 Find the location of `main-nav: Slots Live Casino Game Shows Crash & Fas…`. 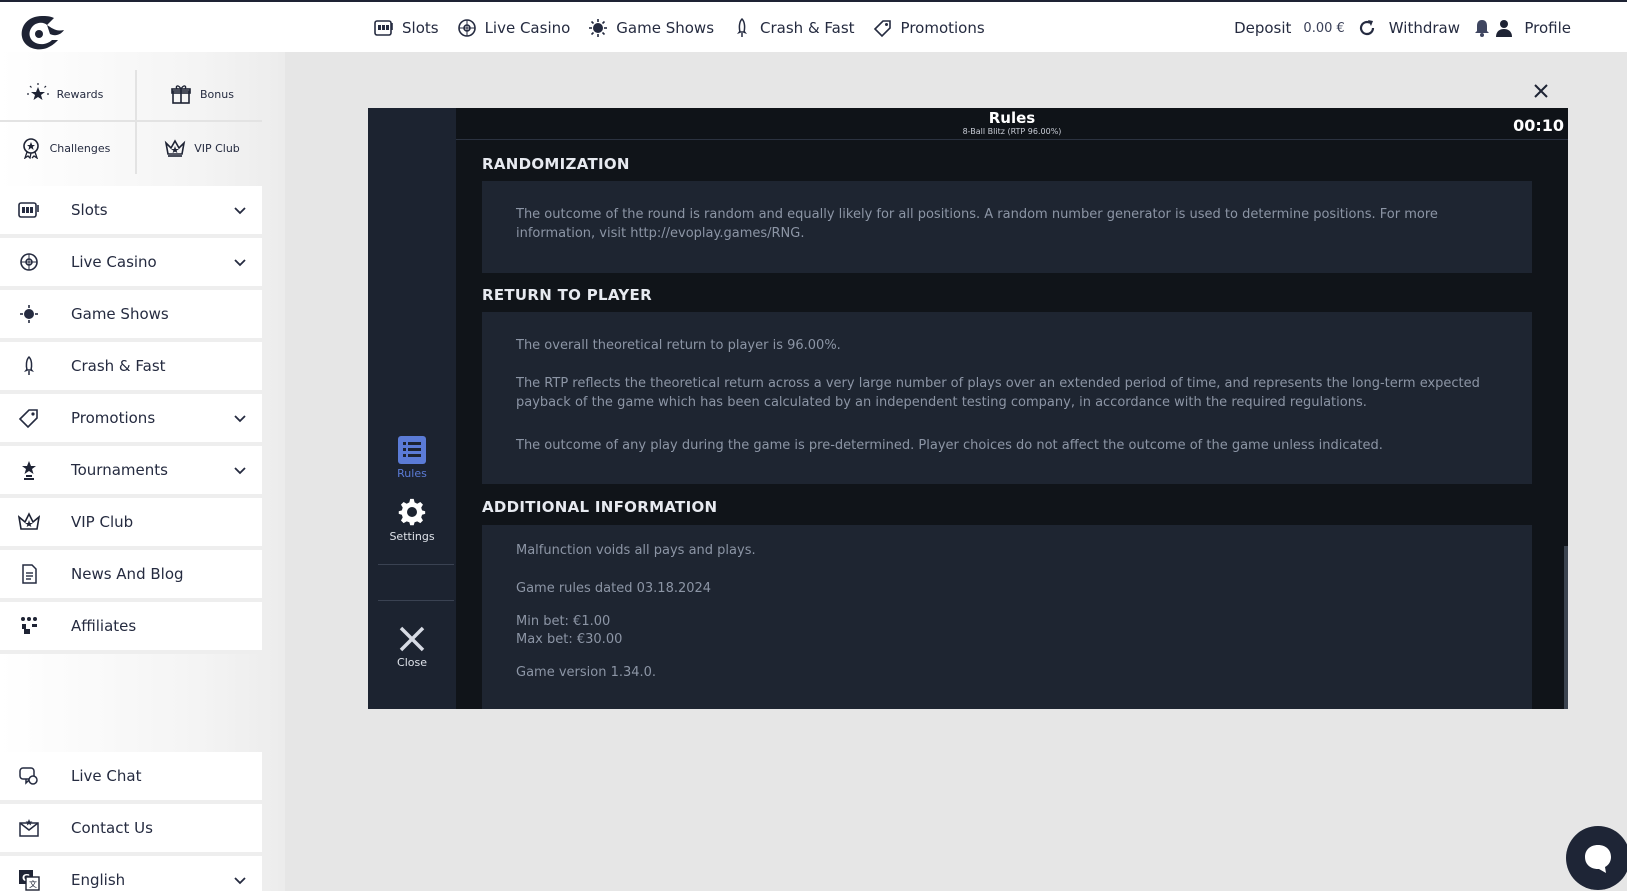

main-nav: Slots Live Casino Game Shows Crash & Fas… is located at coordinates (679, 28).